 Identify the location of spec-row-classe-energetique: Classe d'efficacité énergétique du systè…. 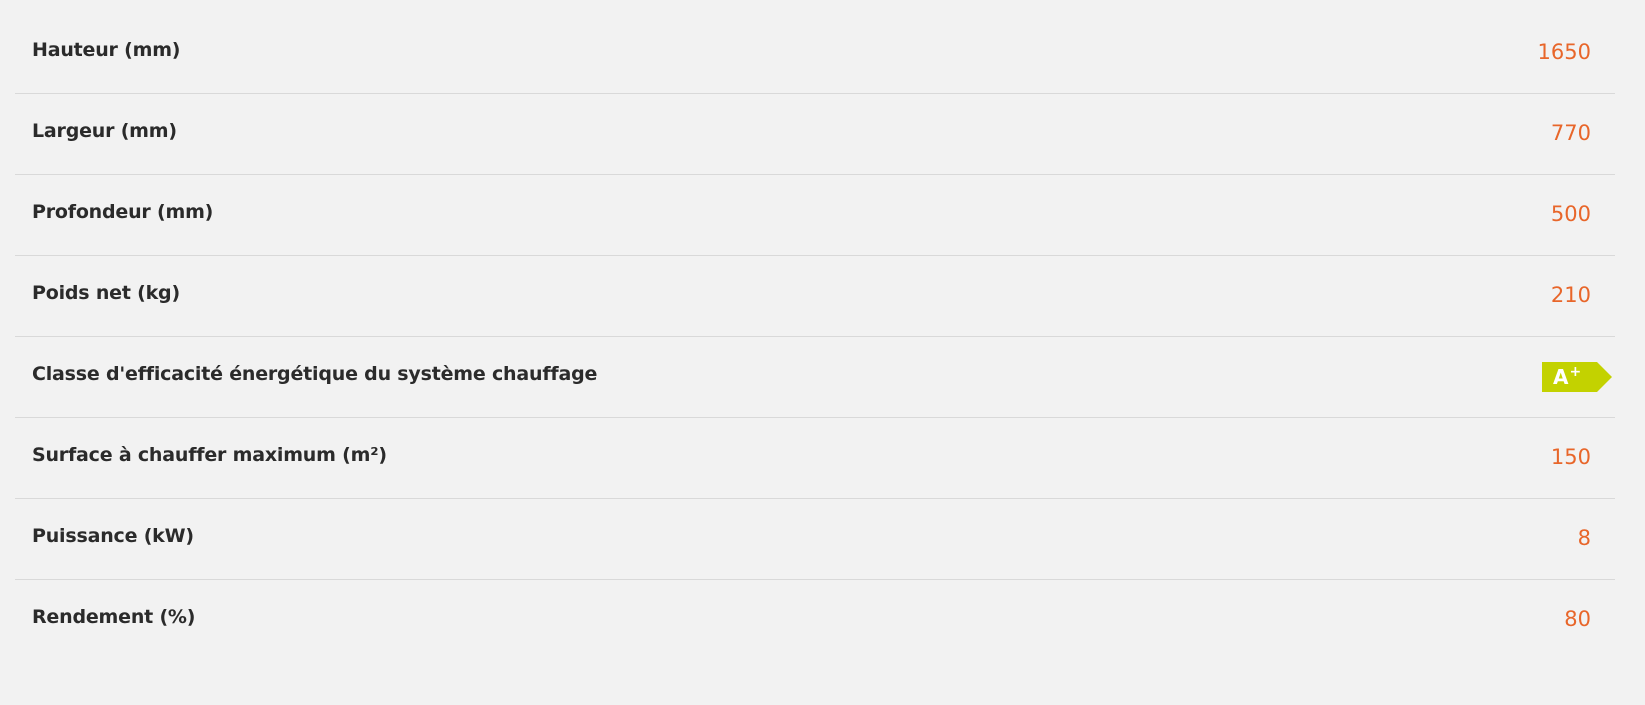
(815, 377).